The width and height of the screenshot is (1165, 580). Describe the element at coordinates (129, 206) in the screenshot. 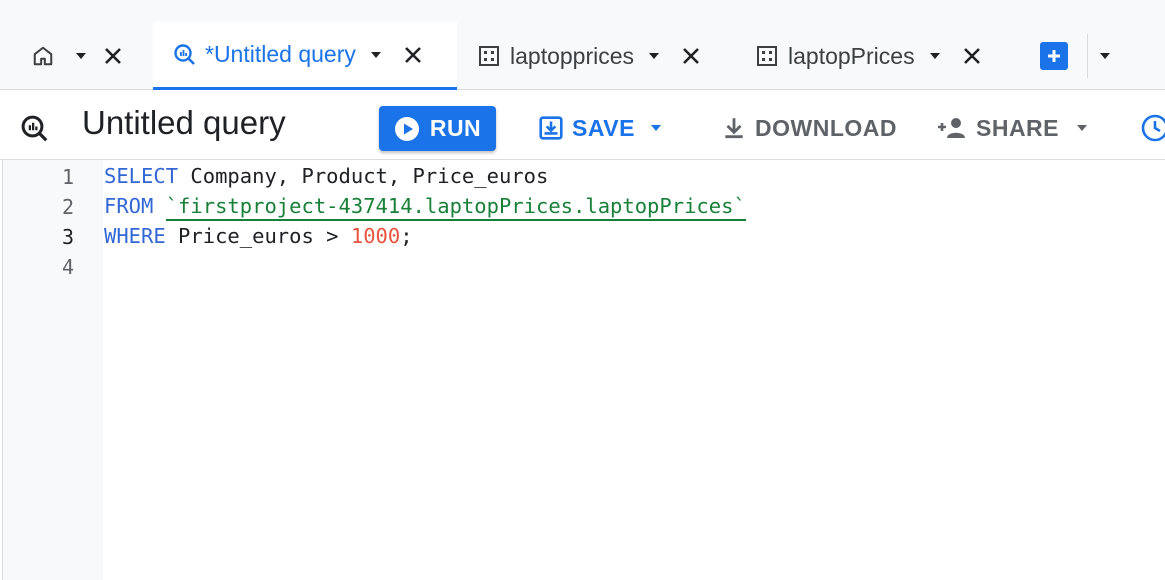

I see `sql-keyword: FROM` at that location.